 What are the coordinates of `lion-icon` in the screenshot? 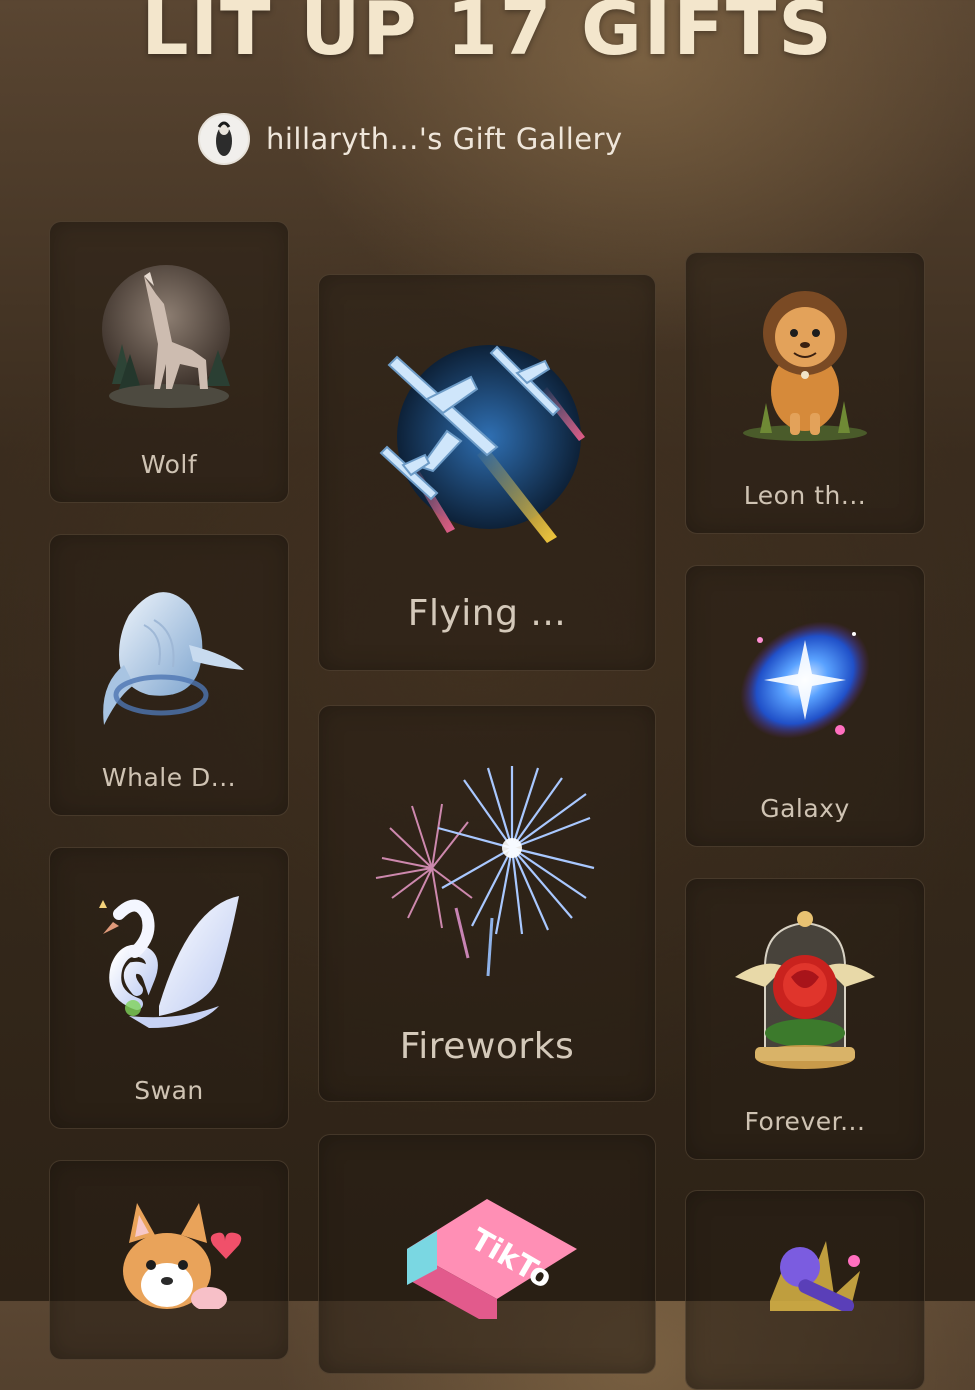 It's located at (805, 366).